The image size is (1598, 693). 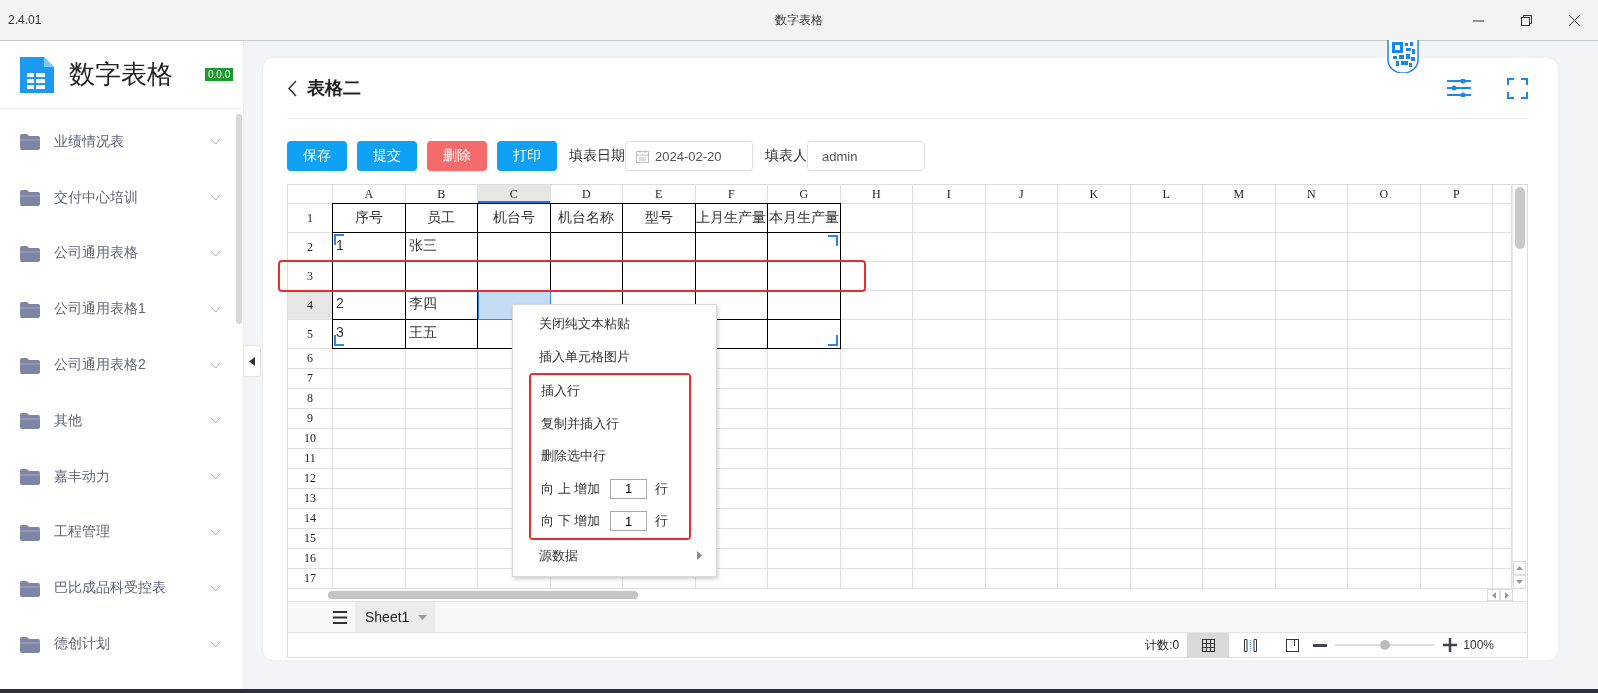 What do you see at coordinates (597, 156) in the screenshot?
I see `date-label: 填表日期` at bounding box center [597, 156].